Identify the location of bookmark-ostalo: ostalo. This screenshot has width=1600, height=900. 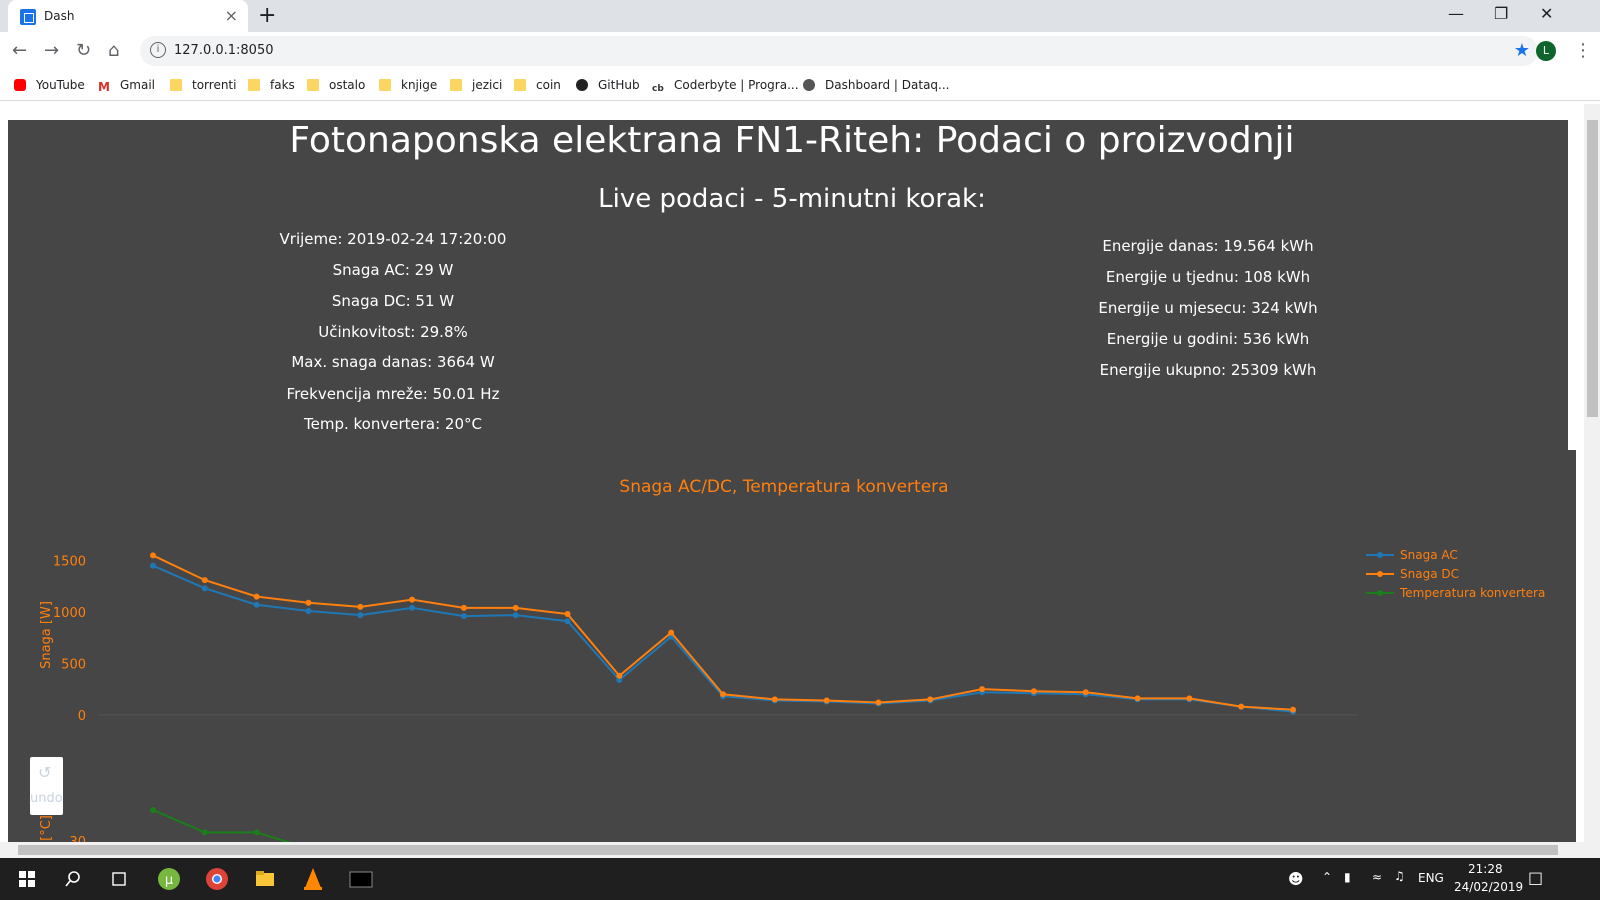
(336, 85).